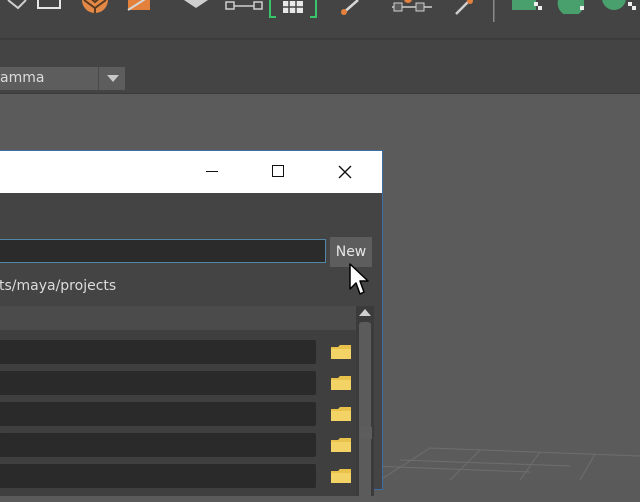 Image resolution: width=640 pixels, height=502 pixels. What do you see at coordinates (244, 6) in the screenshot?
I see `connect-icon` at bounding box center [244, 6].